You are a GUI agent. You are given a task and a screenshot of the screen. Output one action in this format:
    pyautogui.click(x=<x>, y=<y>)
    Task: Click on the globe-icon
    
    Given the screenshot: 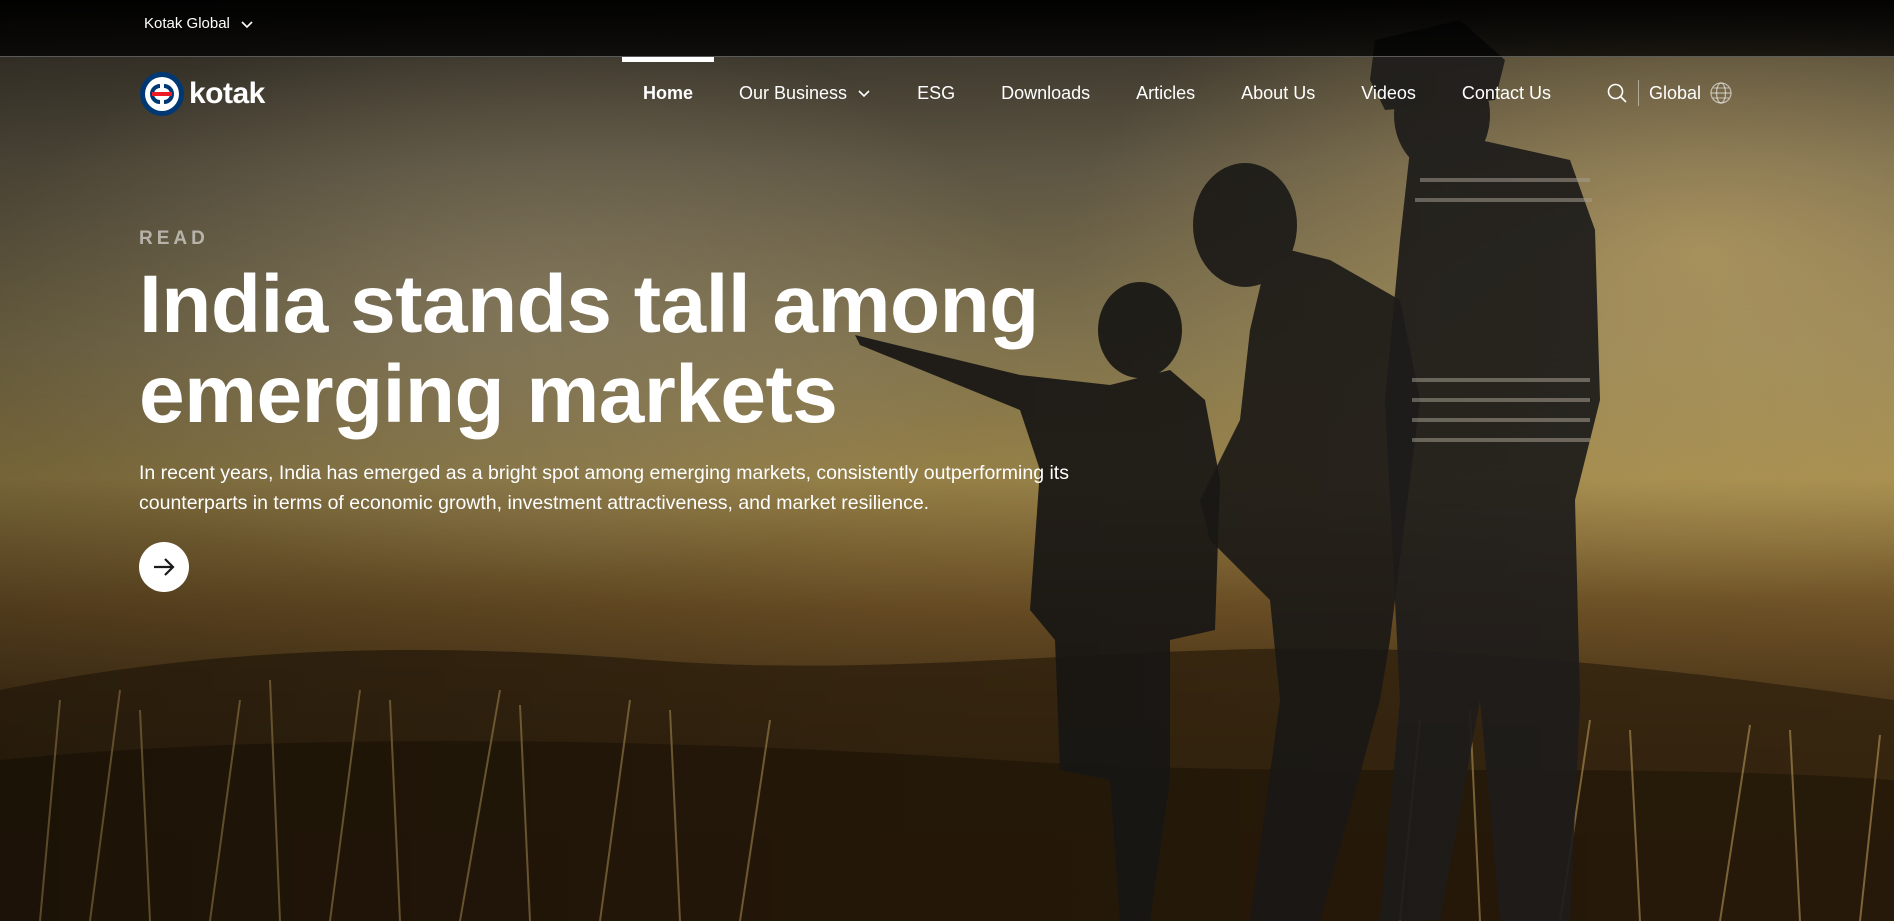 What is the action you would take?
    pyautogui.click(x=1721, y=93)
    